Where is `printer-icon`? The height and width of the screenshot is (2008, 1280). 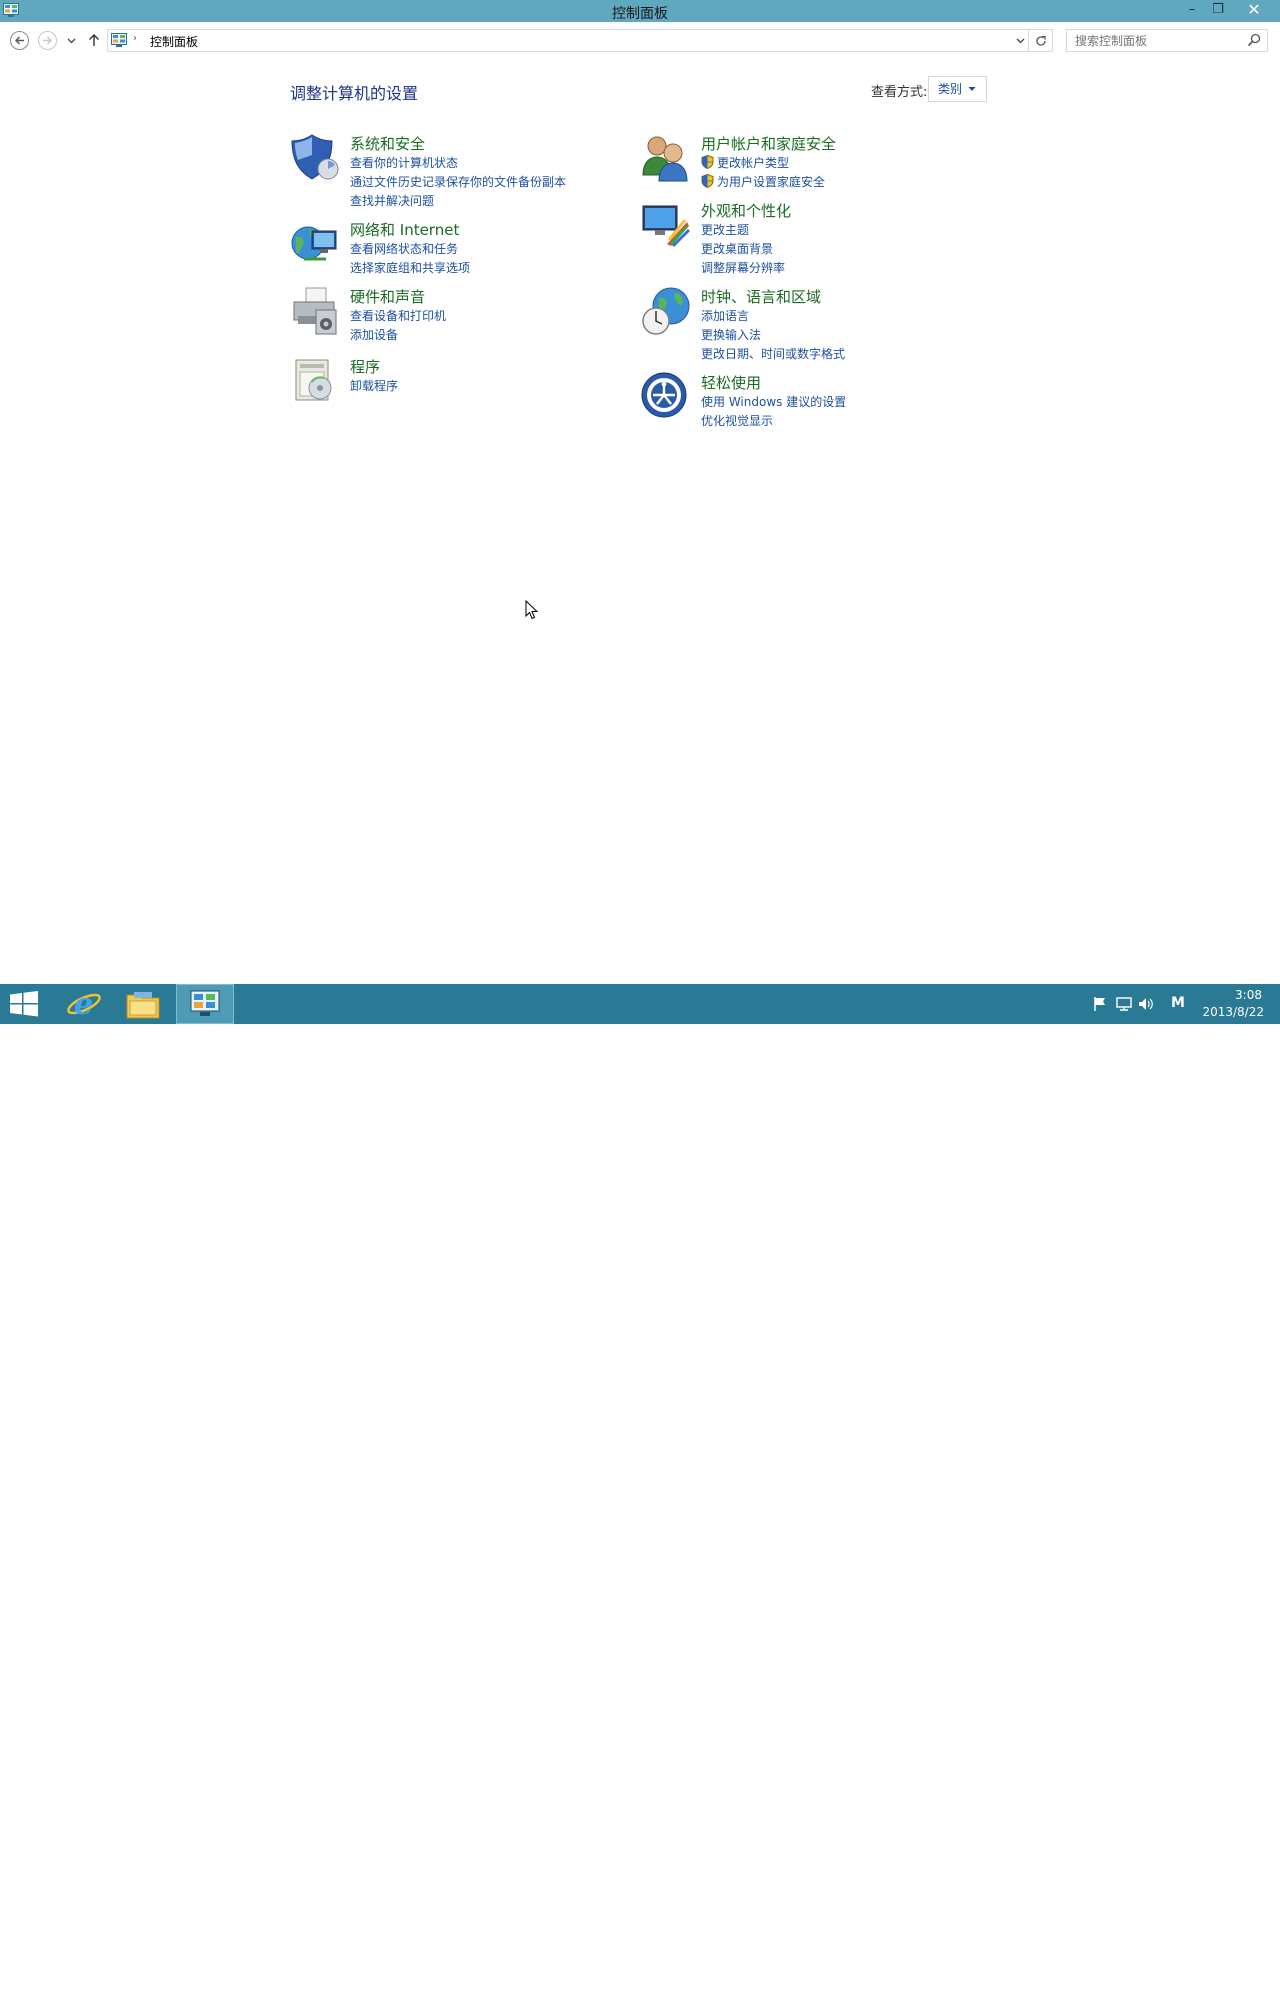 printer-icon is located at coordinates (315, 311).